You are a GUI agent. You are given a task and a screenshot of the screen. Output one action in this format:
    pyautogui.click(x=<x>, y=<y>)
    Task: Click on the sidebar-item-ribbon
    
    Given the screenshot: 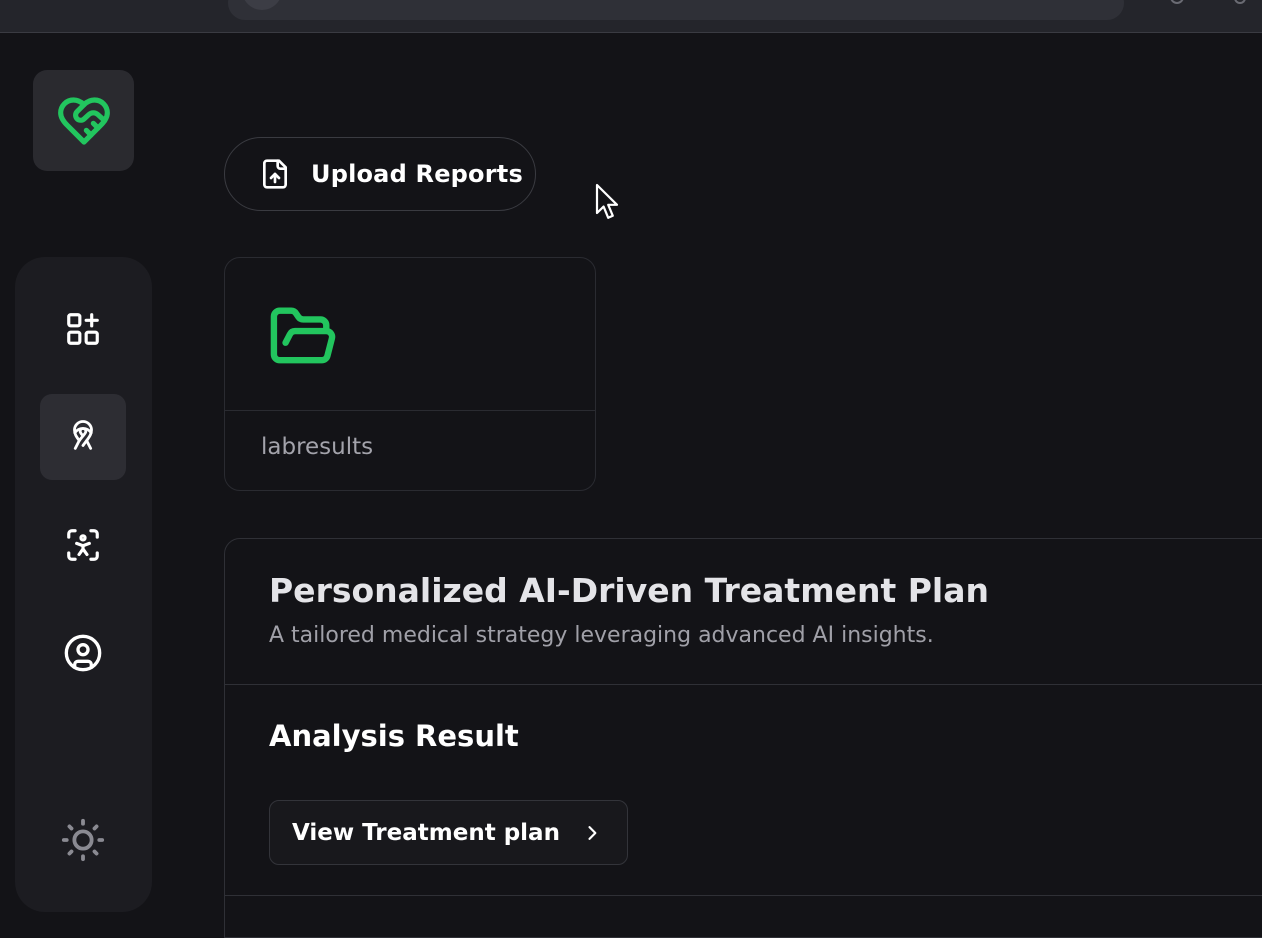 What is the action you would take?
    pyautogui.click(x=83, y=437)
    